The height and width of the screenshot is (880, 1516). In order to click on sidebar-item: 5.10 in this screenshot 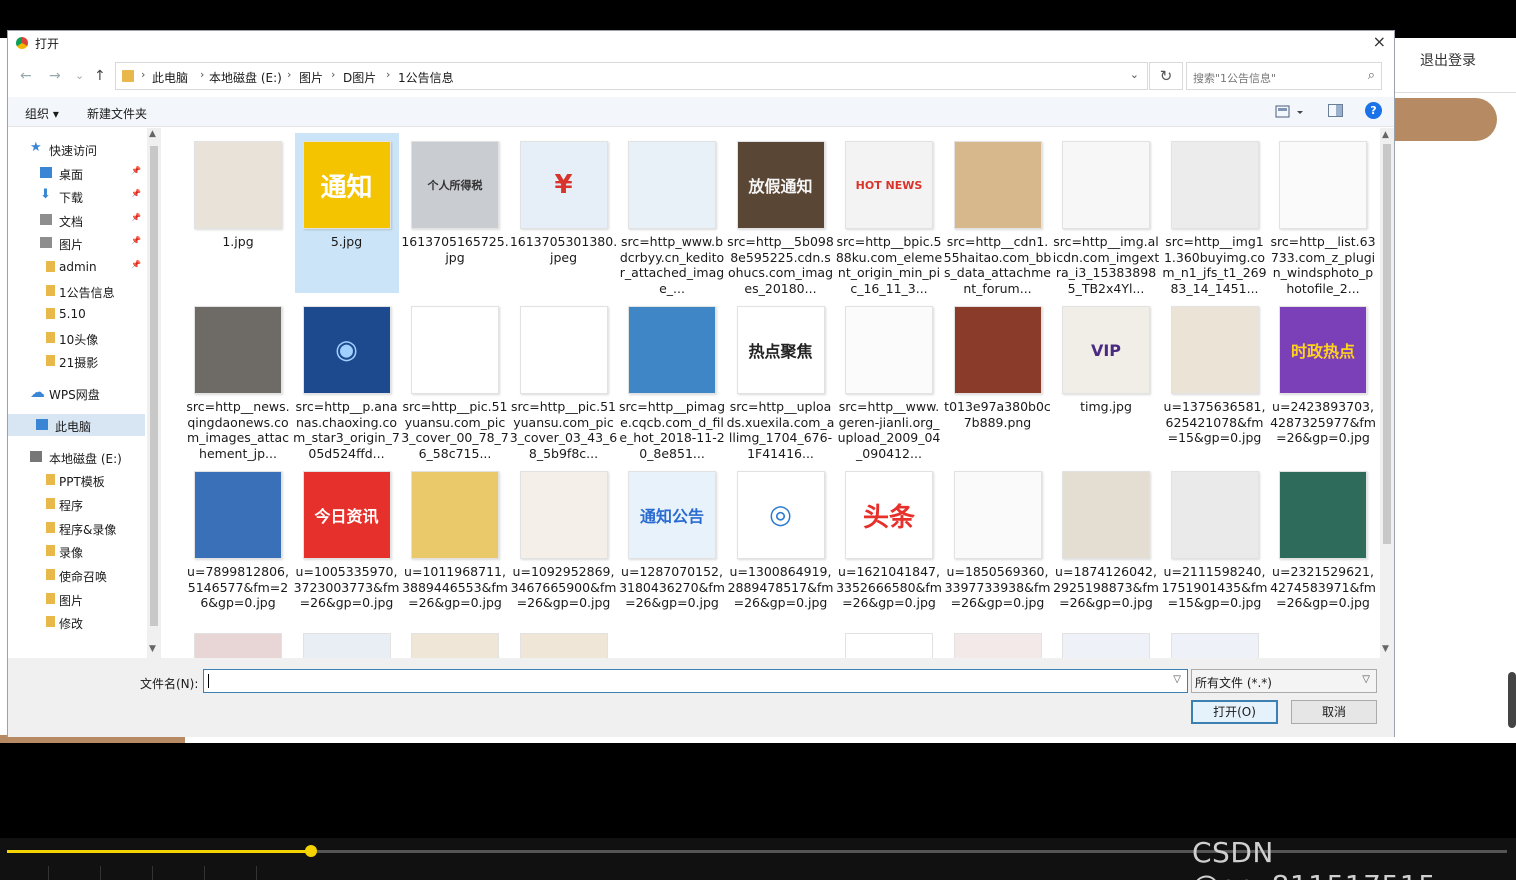, I will do `click(76, 314)`.